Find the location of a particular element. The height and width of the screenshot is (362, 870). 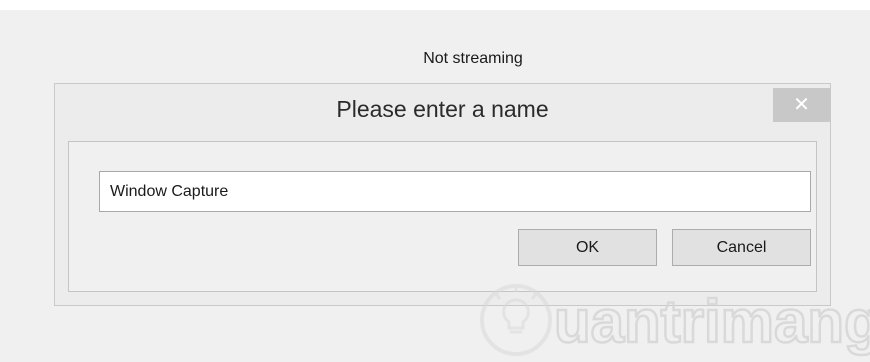

close-icon: ✕ is located at coordinates (801, 105).